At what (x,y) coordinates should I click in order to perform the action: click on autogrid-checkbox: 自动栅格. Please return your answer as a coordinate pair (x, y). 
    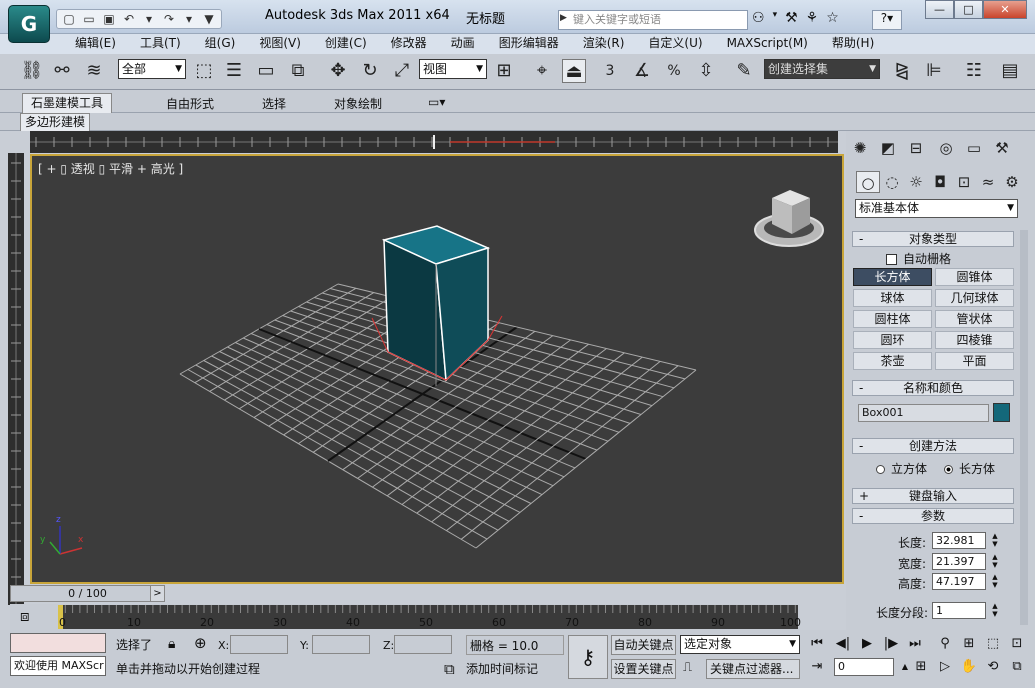
    Looking at the image, I should click on (918, 258).